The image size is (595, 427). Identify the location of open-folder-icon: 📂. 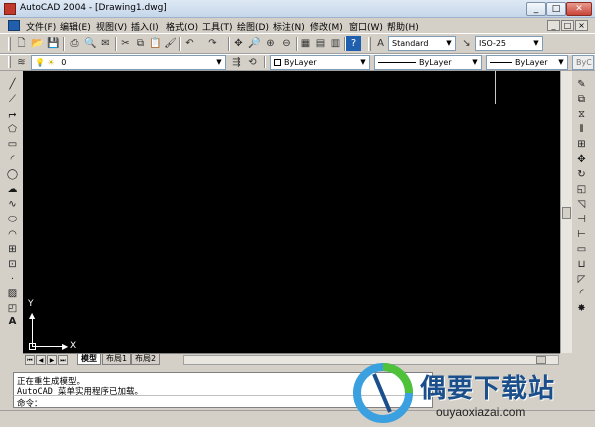
(37, 43).